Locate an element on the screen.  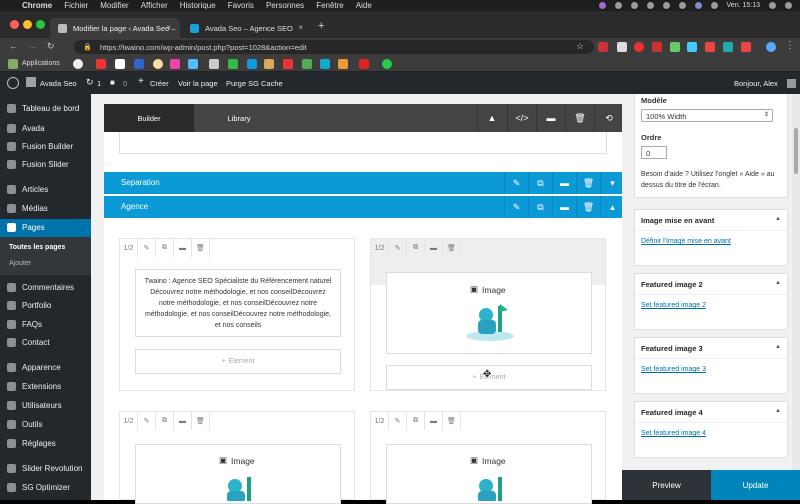
sidebar-item-articles: Articles is located at coordinates (45, 190).